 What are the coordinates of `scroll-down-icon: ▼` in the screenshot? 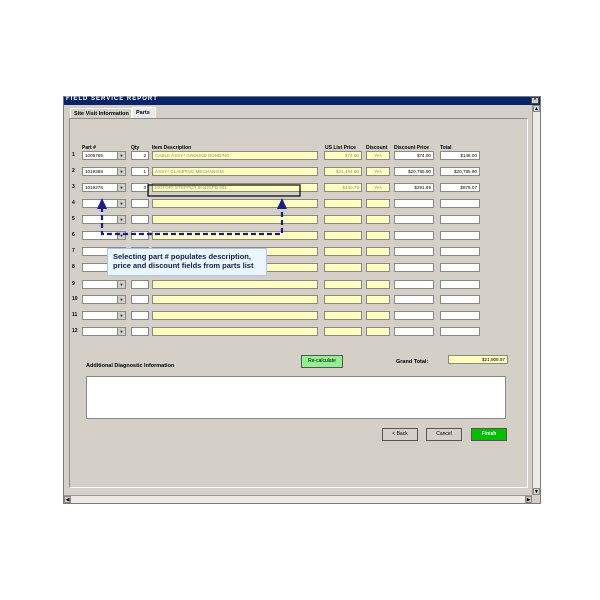 It's located at (536, 491).